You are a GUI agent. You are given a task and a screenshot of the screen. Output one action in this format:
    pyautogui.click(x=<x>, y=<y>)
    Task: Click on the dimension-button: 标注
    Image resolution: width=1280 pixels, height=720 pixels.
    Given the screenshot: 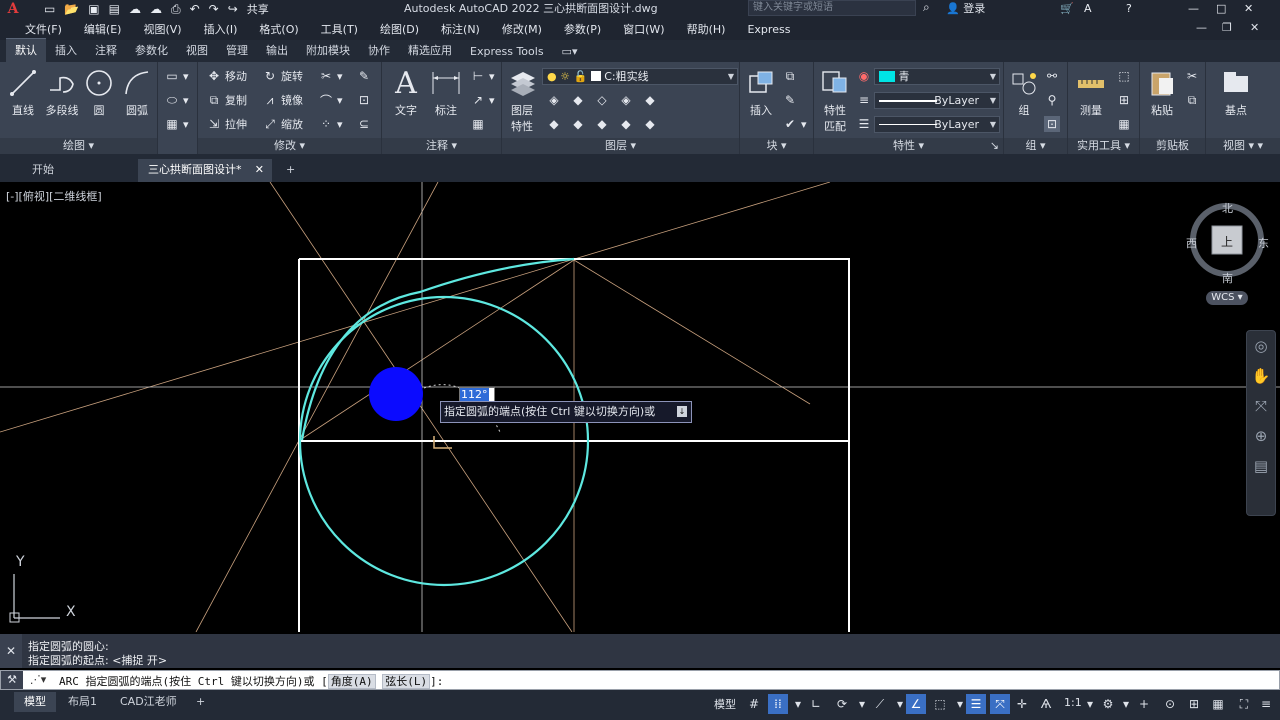 What is the action you would take?
    pyautogui.click(x=446, y=92)
    